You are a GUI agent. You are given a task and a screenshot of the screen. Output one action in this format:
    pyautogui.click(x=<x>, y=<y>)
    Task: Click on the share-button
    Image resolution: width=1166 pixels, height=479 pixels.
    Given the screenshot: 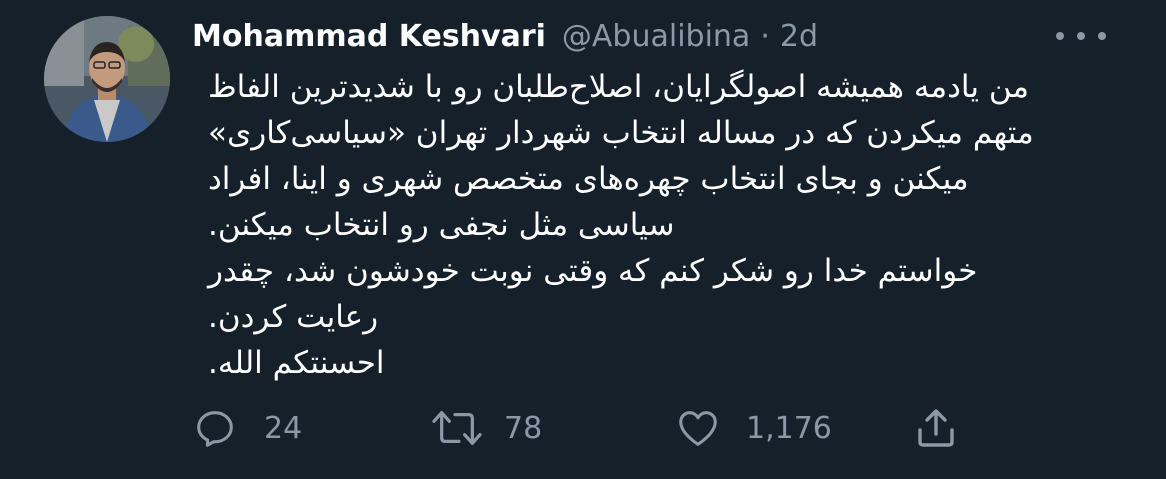 What is the action you would take?
    pyautogui.click(x=936, y=428)
    